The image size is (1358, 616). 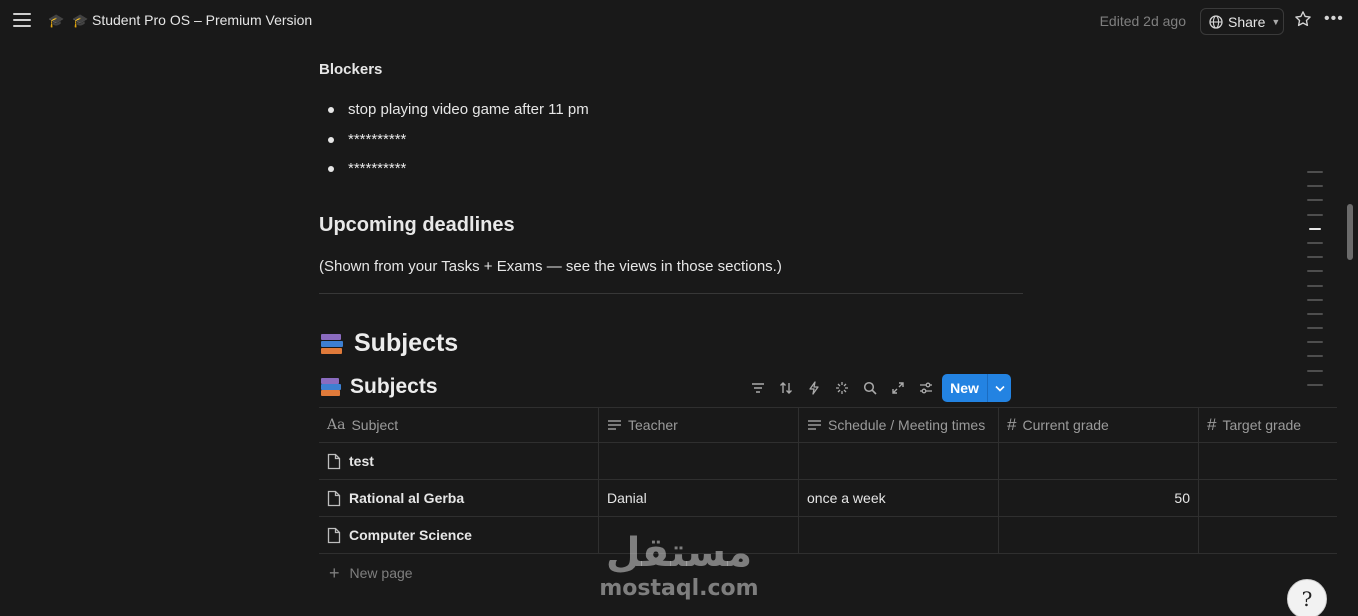 I want to click on teacher-cell: Danial, so click(x=699, y=498).